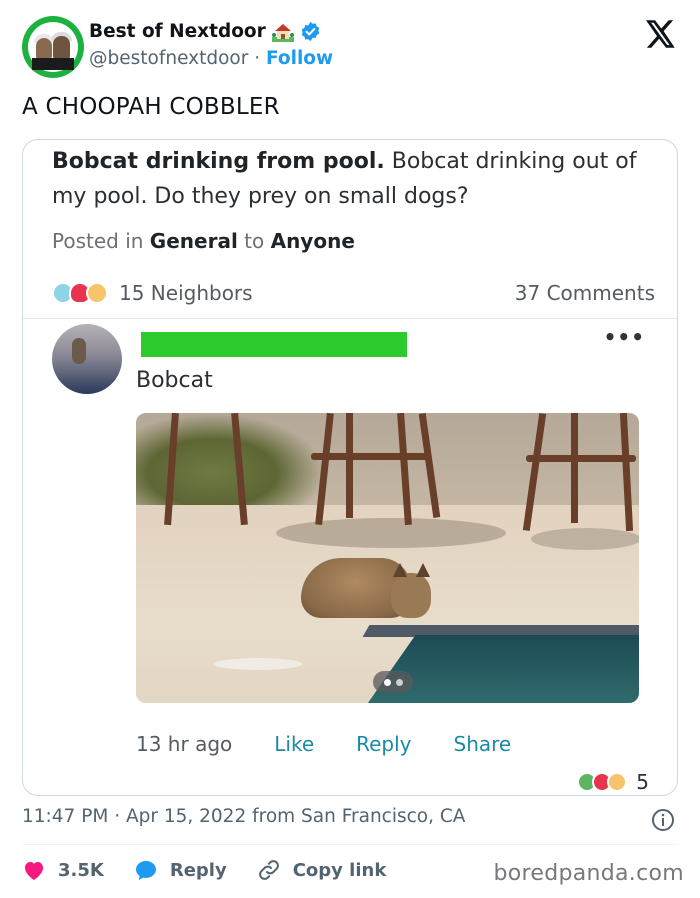 The width and height of the screenshot is (700, 898). Describe the element at coordinates (624, 337) in the screenshot. I see `more-options-icon: •••` at that location.